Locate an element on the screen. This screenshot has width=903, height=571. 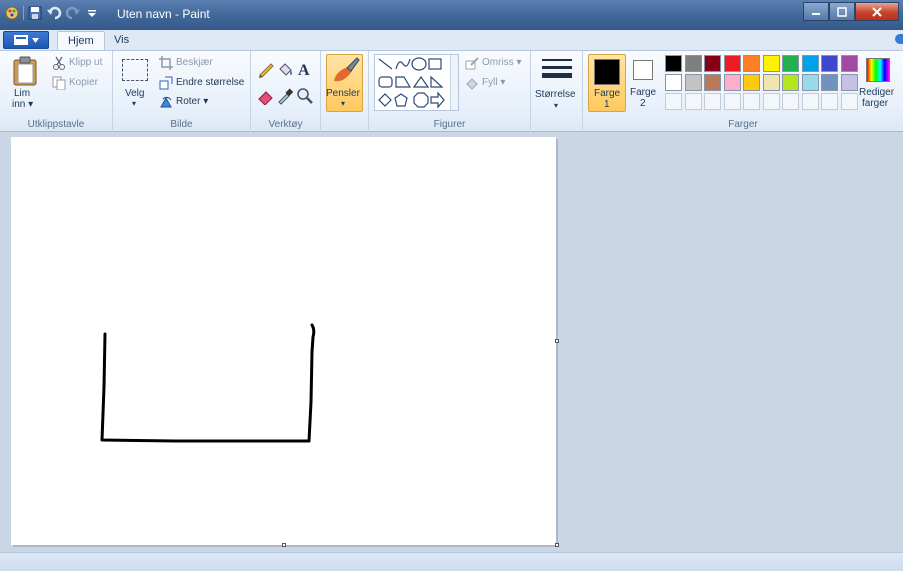
clipboard-group: Lim inn ▾ Klipp ut Kopier Utklippstavle is located at coordinates (56, 91).